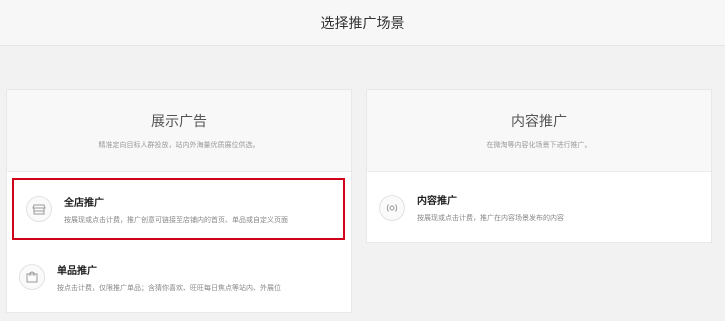 This screenshot has height=321, width=725. I want to click on option-title: 单品推广, so click(77, 271).